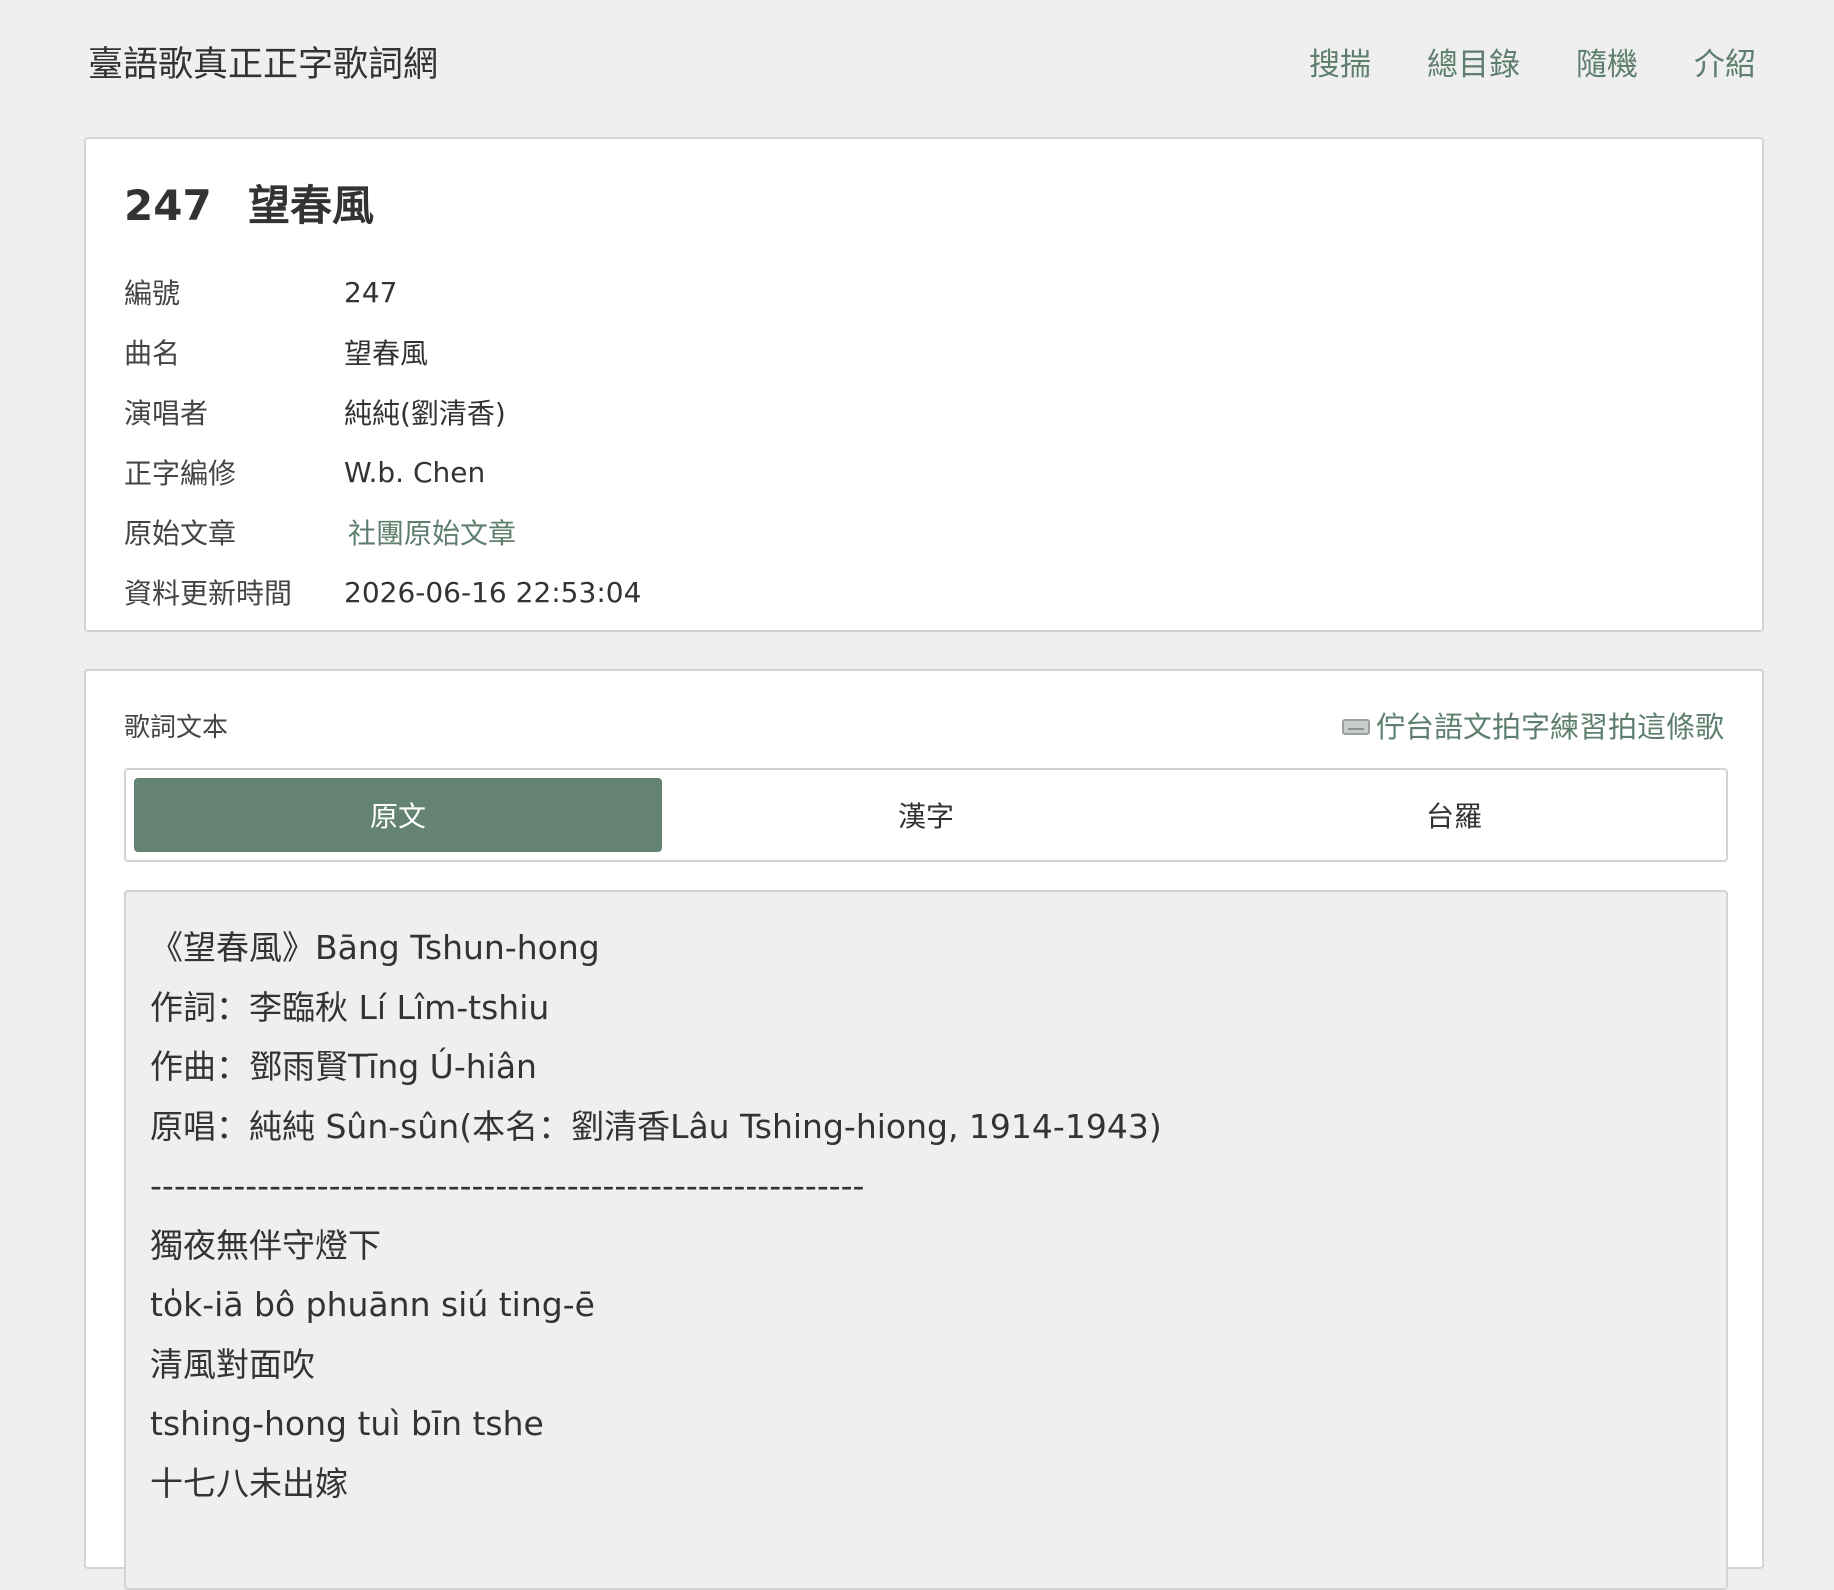 The image size is (1834, 1590). Describe the element at coordinates (1454, 815) in the screenshot. I see `tab-tailo: 台羅` at that location.